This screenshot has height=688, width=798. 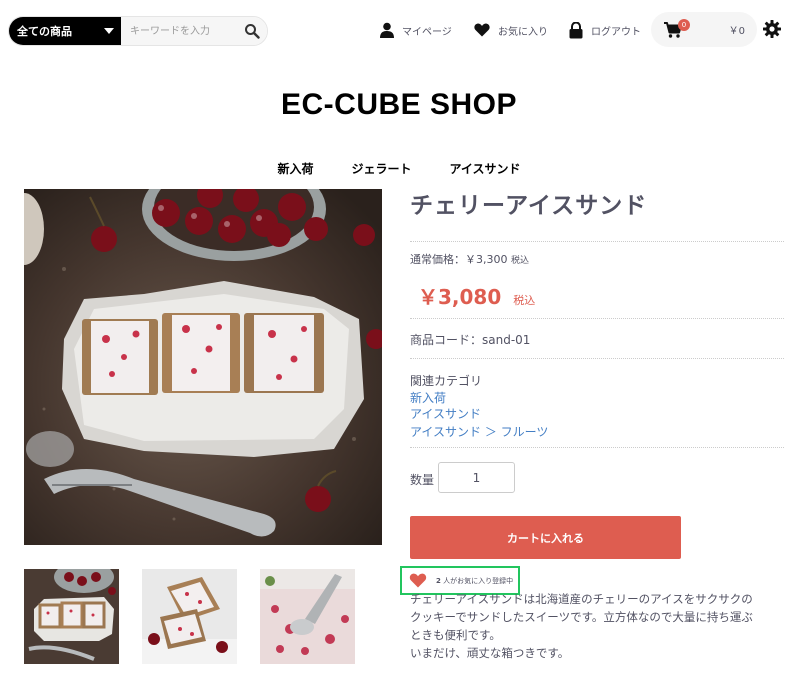 I want to click on favorites-link: お気に入り, so click(x=511, y=30).